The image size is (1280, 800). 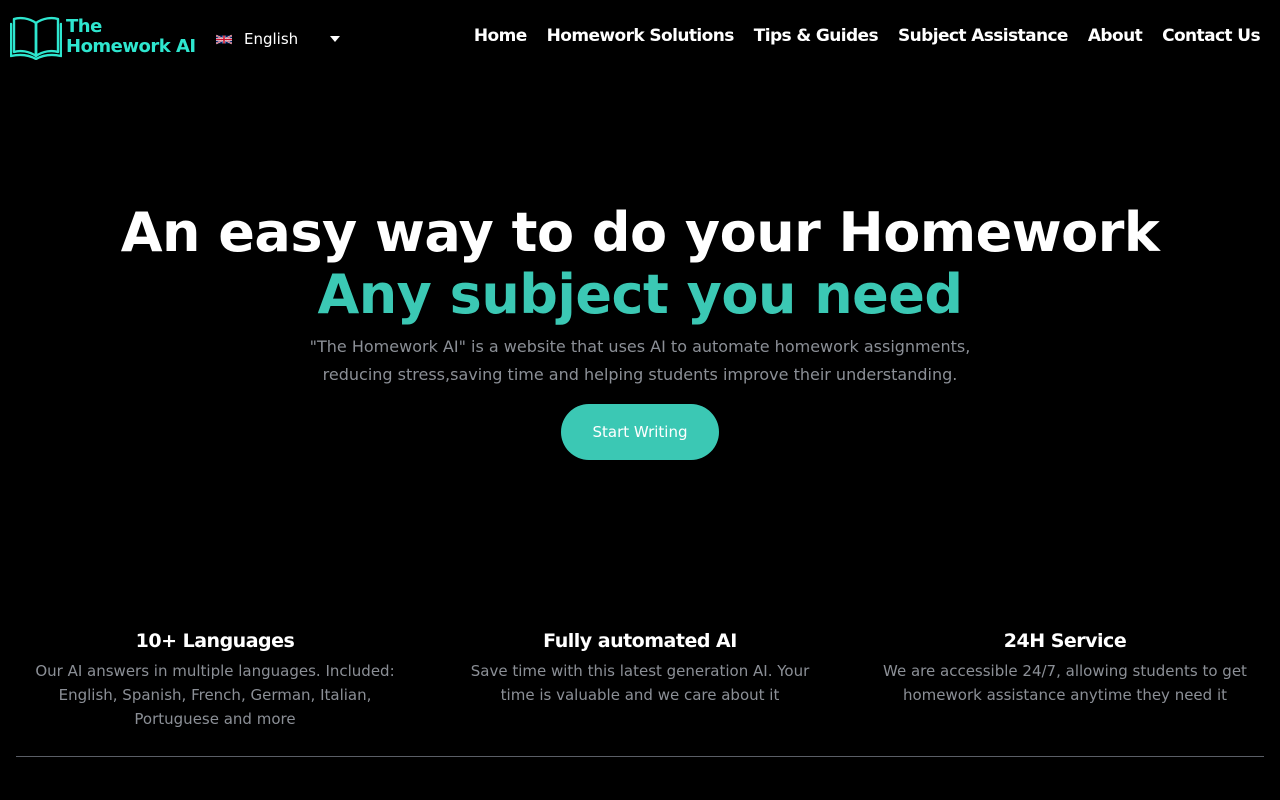 I want to click on nav-about: About, so click(x=1115, y=36).